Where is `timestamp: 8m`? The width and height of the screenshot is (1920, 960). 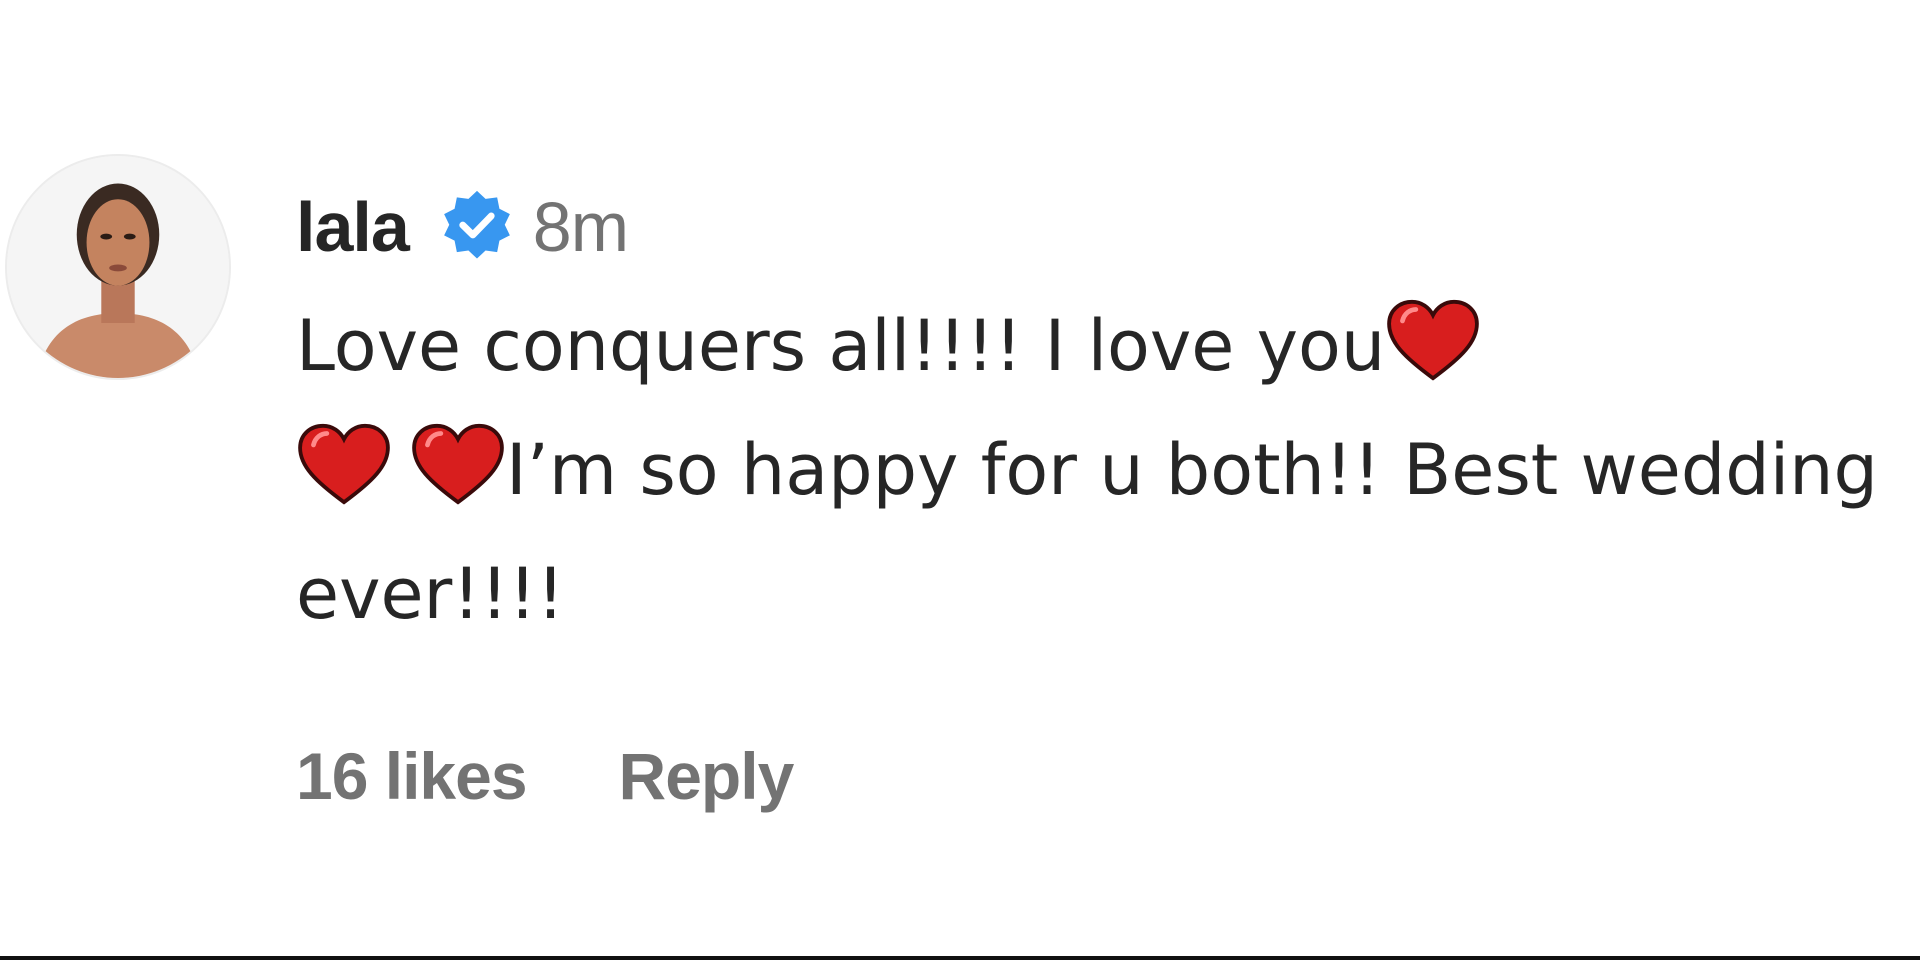
timestamp: 8m is located at coordinates (580, 227).